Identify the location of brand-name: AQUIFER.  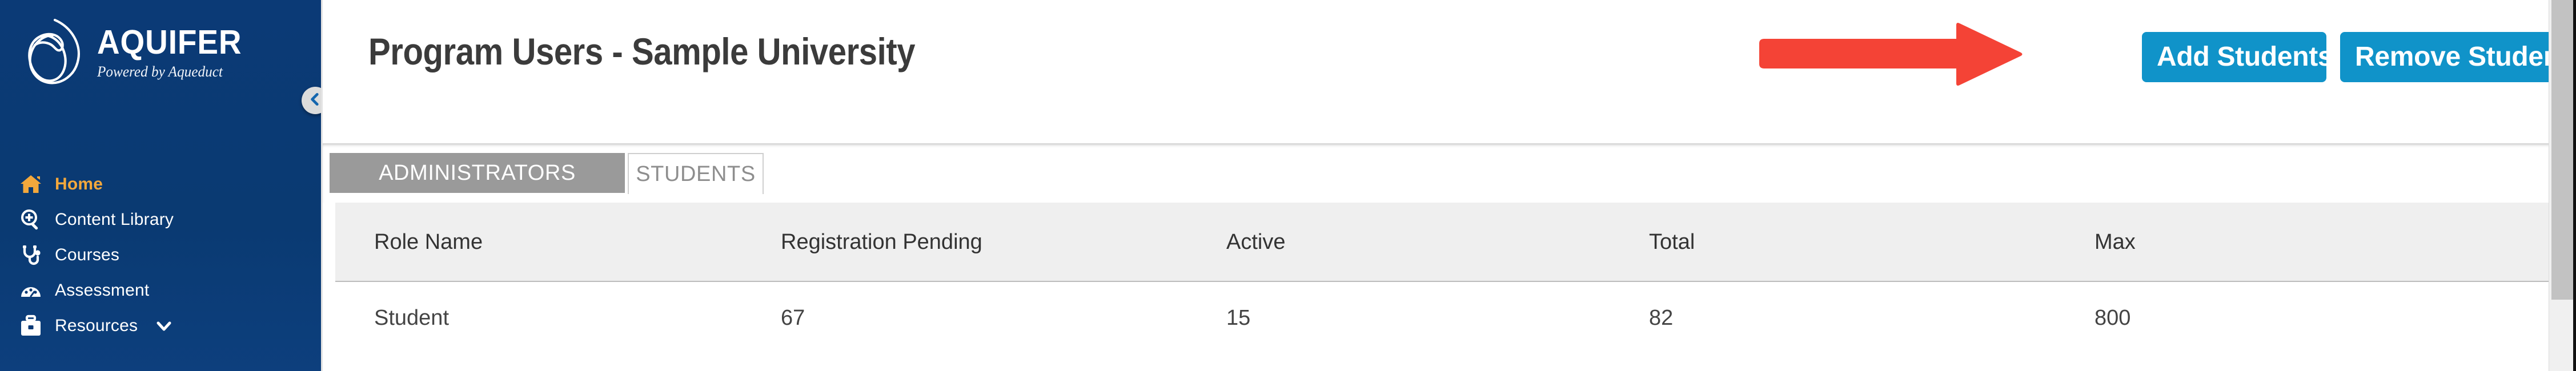
(169, 42).